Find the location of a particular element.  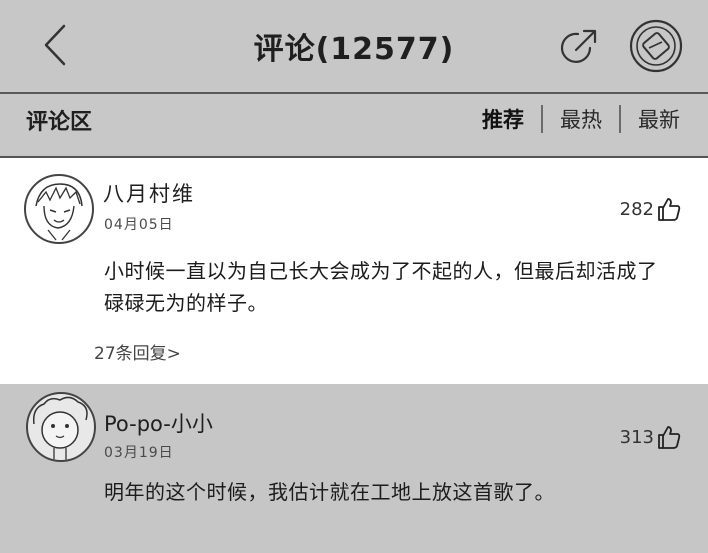

comment-text: 明年的这个时候，我估计就在工地上放这首歌了。 is located at coordinates (329, 492).